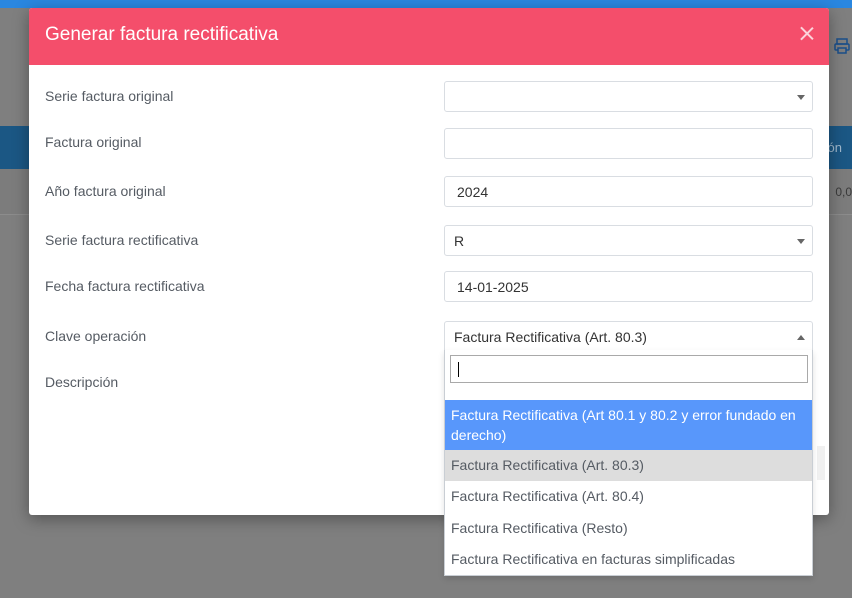  Describe the element at coordinates (473, 191) in the screenshot. I see `anio-original-value: 2024` at that location.